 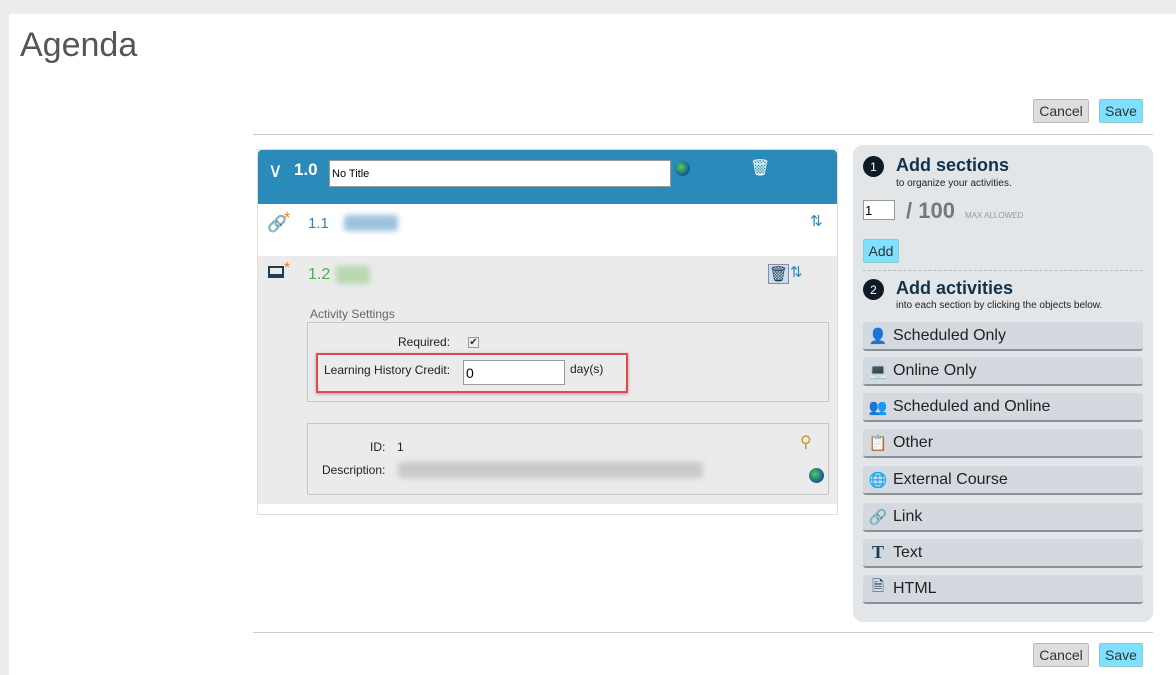 What do you see at coordinates (587, 369) in the screenshot?
I see `credit-unit: day(s)` at bounding box center [587, 369].